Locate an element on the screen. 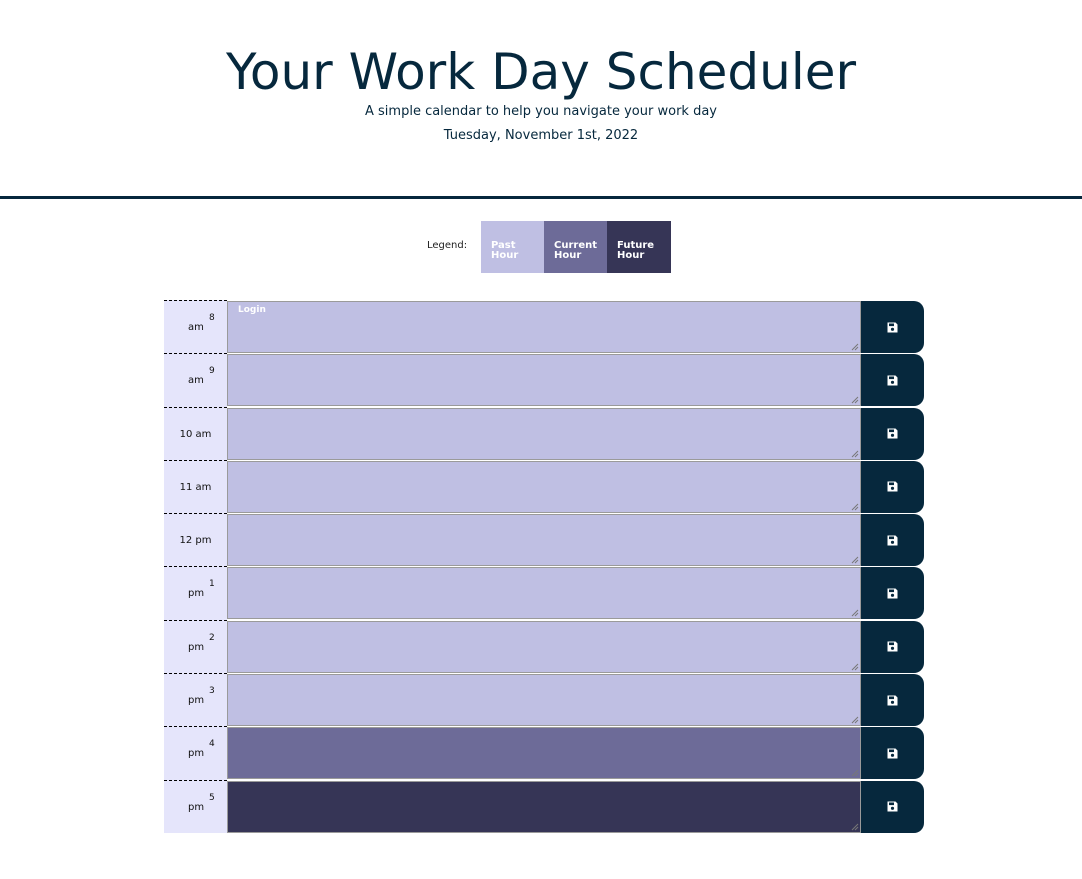  legend-label: Legend: is located at coordinates (447, 245).